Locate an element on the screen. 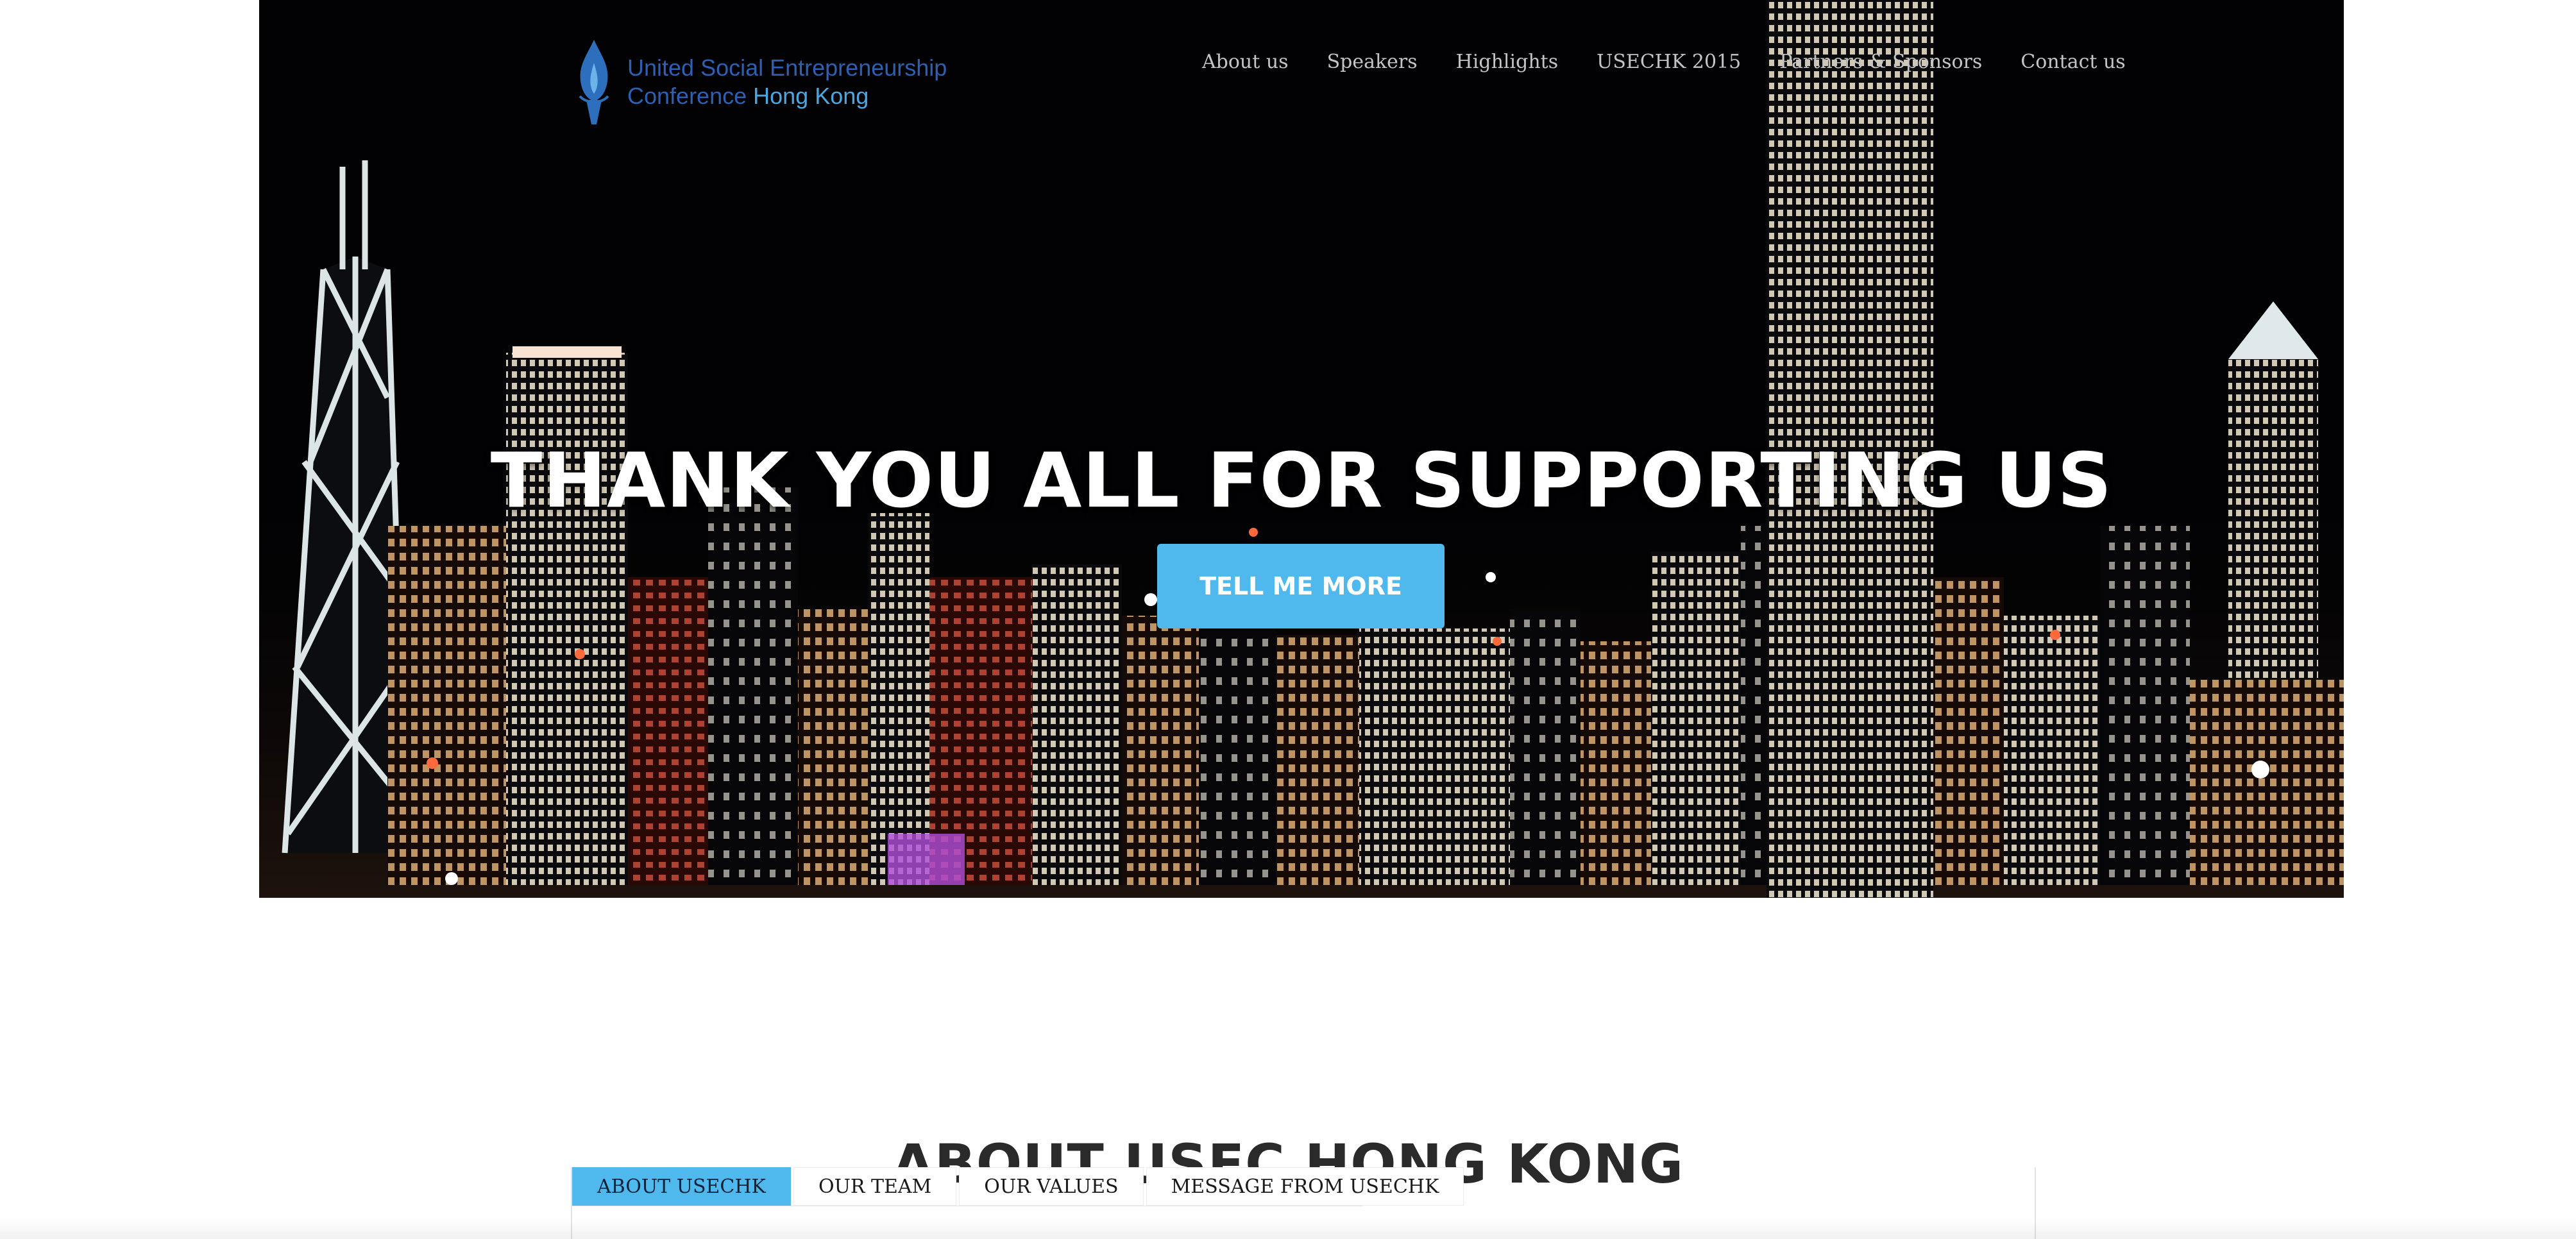 The width and height of the screenshot is (2576, 1239). nav-contact-us: Contact us is located at coordinates (2073, 62).